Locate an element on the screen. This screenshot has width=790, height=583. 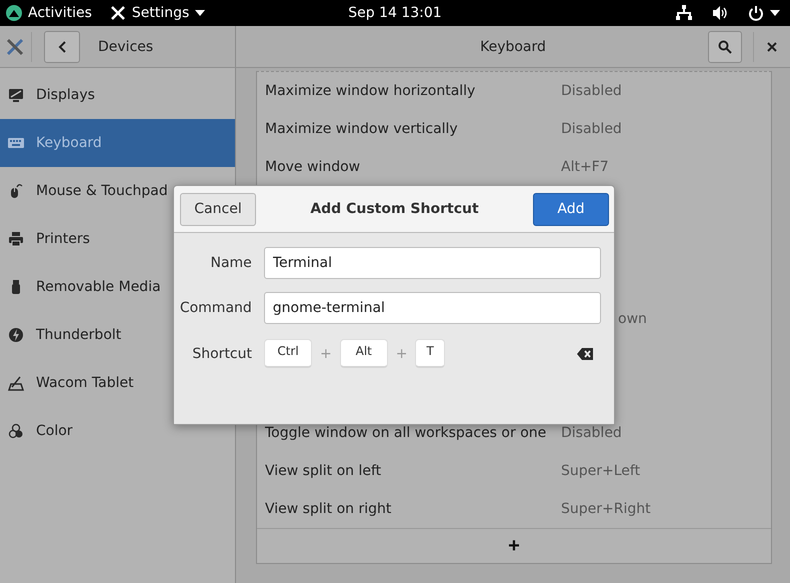
shortcut-value: Super+Right is located at coordinates (606, 509).